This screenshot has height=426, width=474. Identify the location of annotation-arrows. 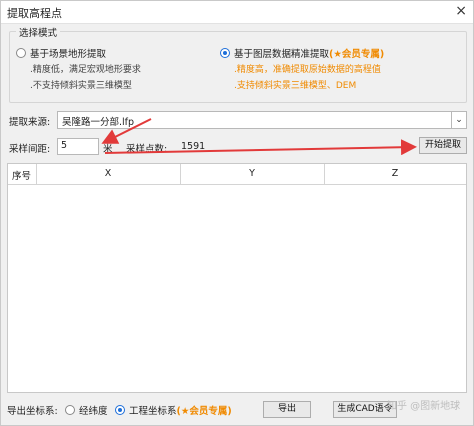
(259, 137).